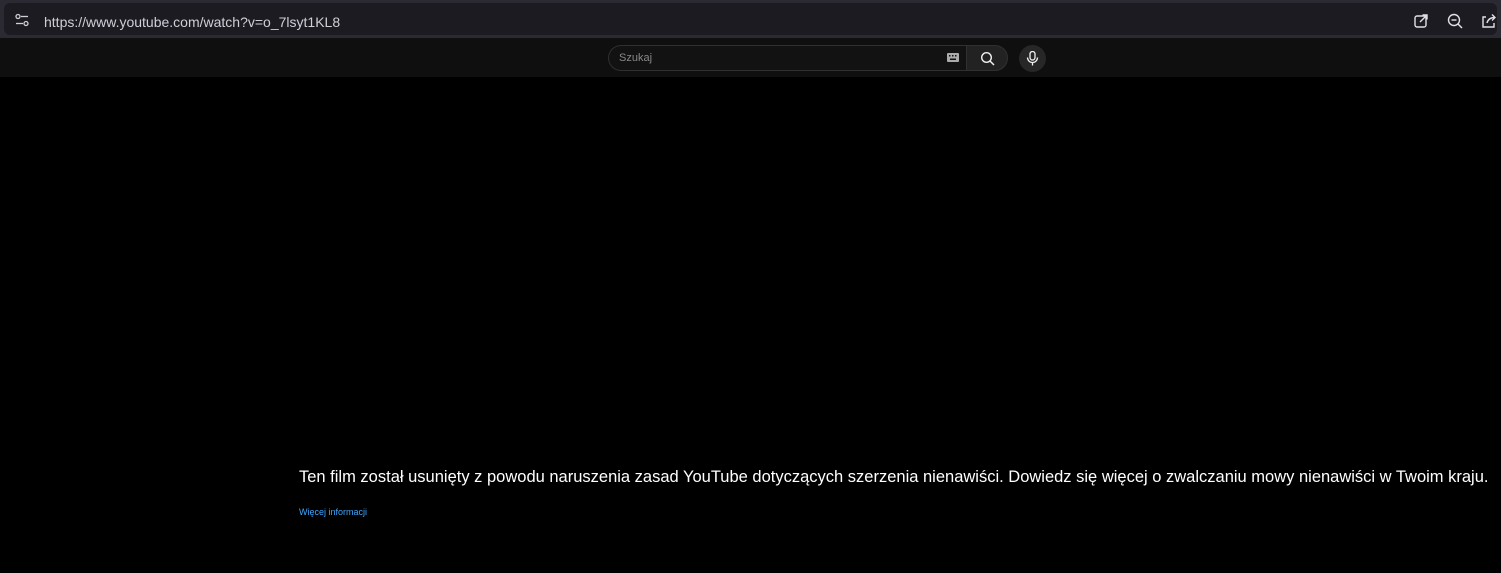 The width and height of the screenshot is (1501, 573). I want to click on voice-search-button, so click(1032, 58).